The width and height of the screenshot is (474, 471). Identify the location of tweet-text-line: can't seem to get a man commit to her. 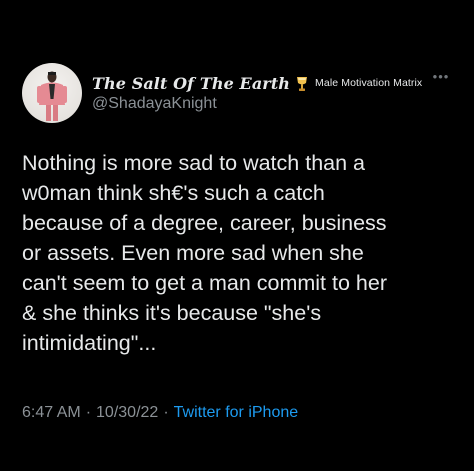
(204, 283).